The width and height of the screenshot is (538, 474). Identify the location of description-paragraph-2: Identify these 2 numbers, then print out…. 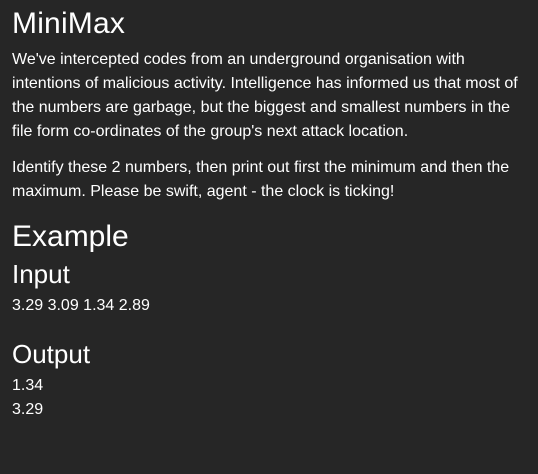
(261, 179).